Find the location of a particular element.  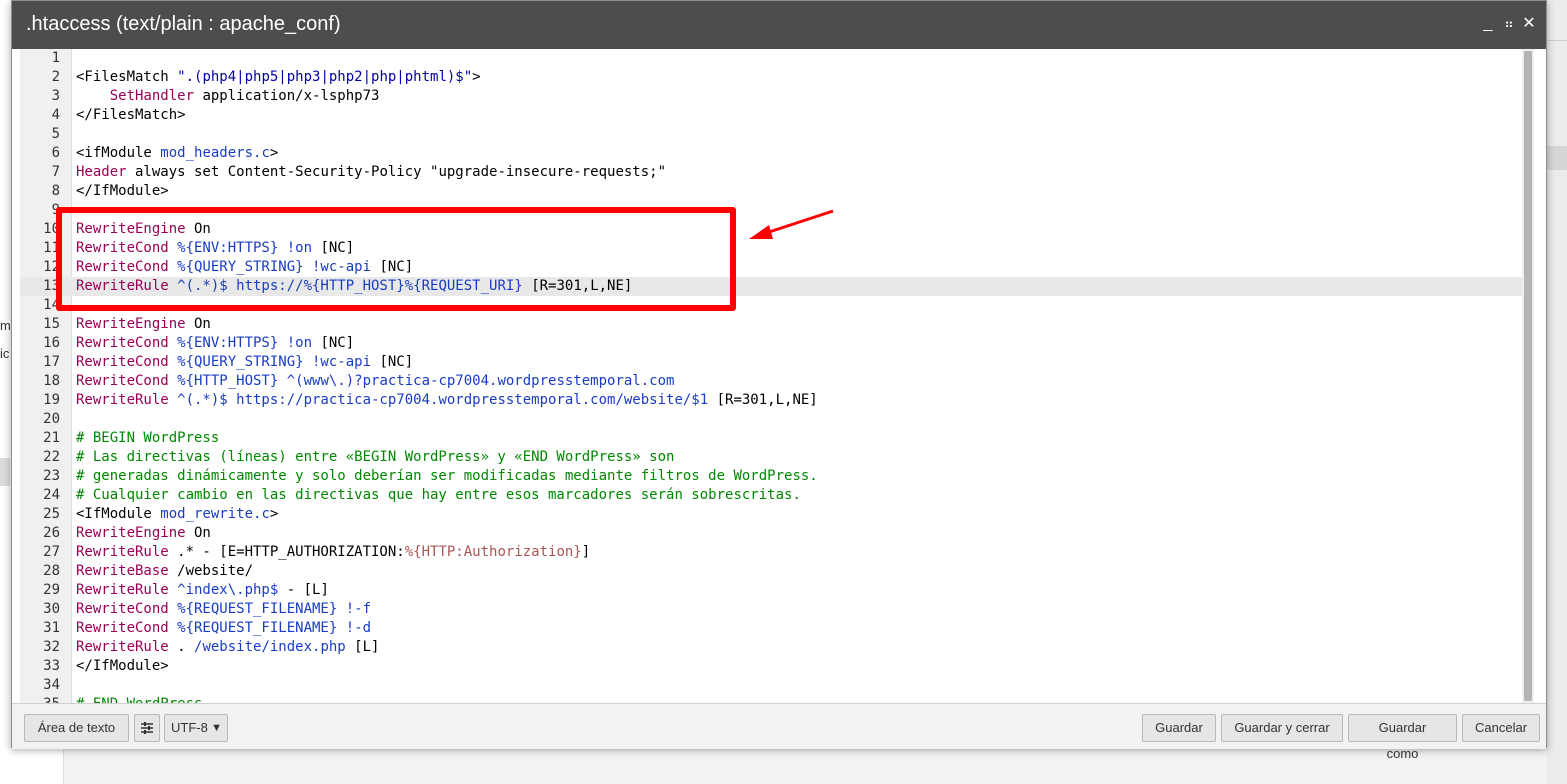

scrollbar-thumb is located at coordinates (1528, 376).